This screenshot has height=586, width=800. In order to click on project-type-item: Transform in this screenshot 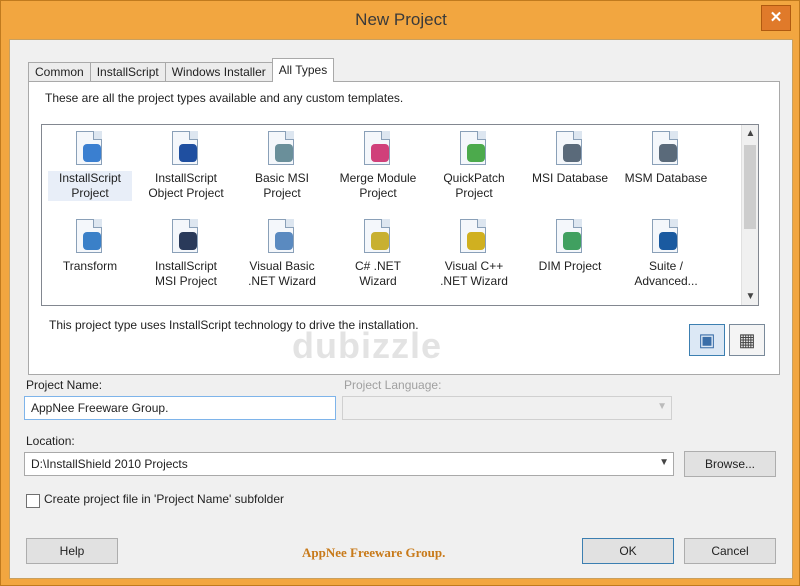, I will do `click(90, 259)`.